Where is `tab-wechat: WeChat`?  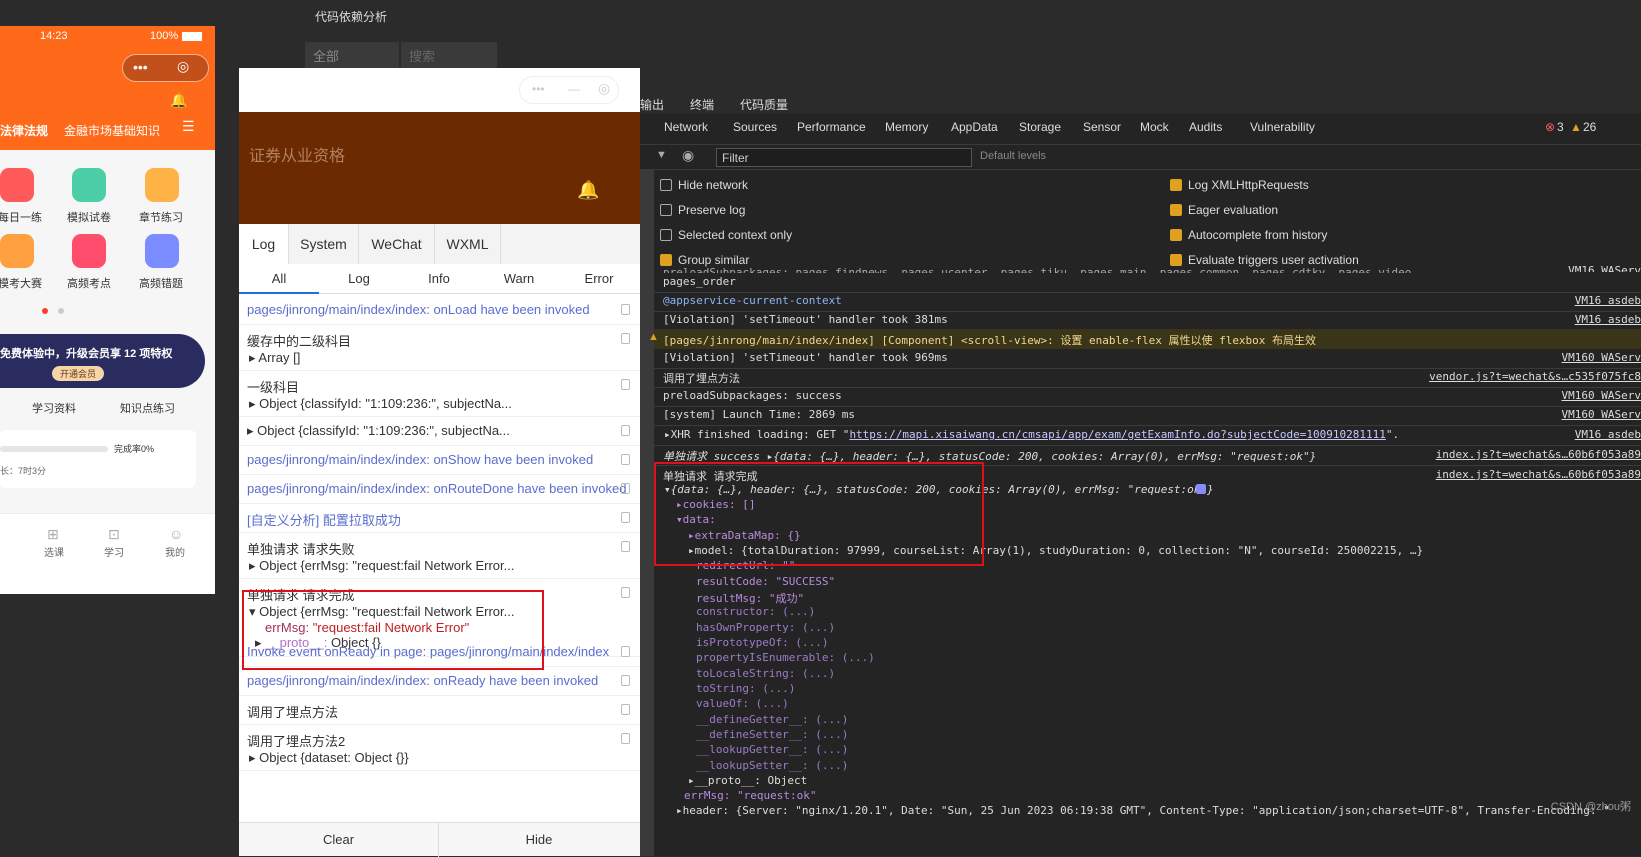 tab-wechat: WeChat is located at coordinates (397, 244).